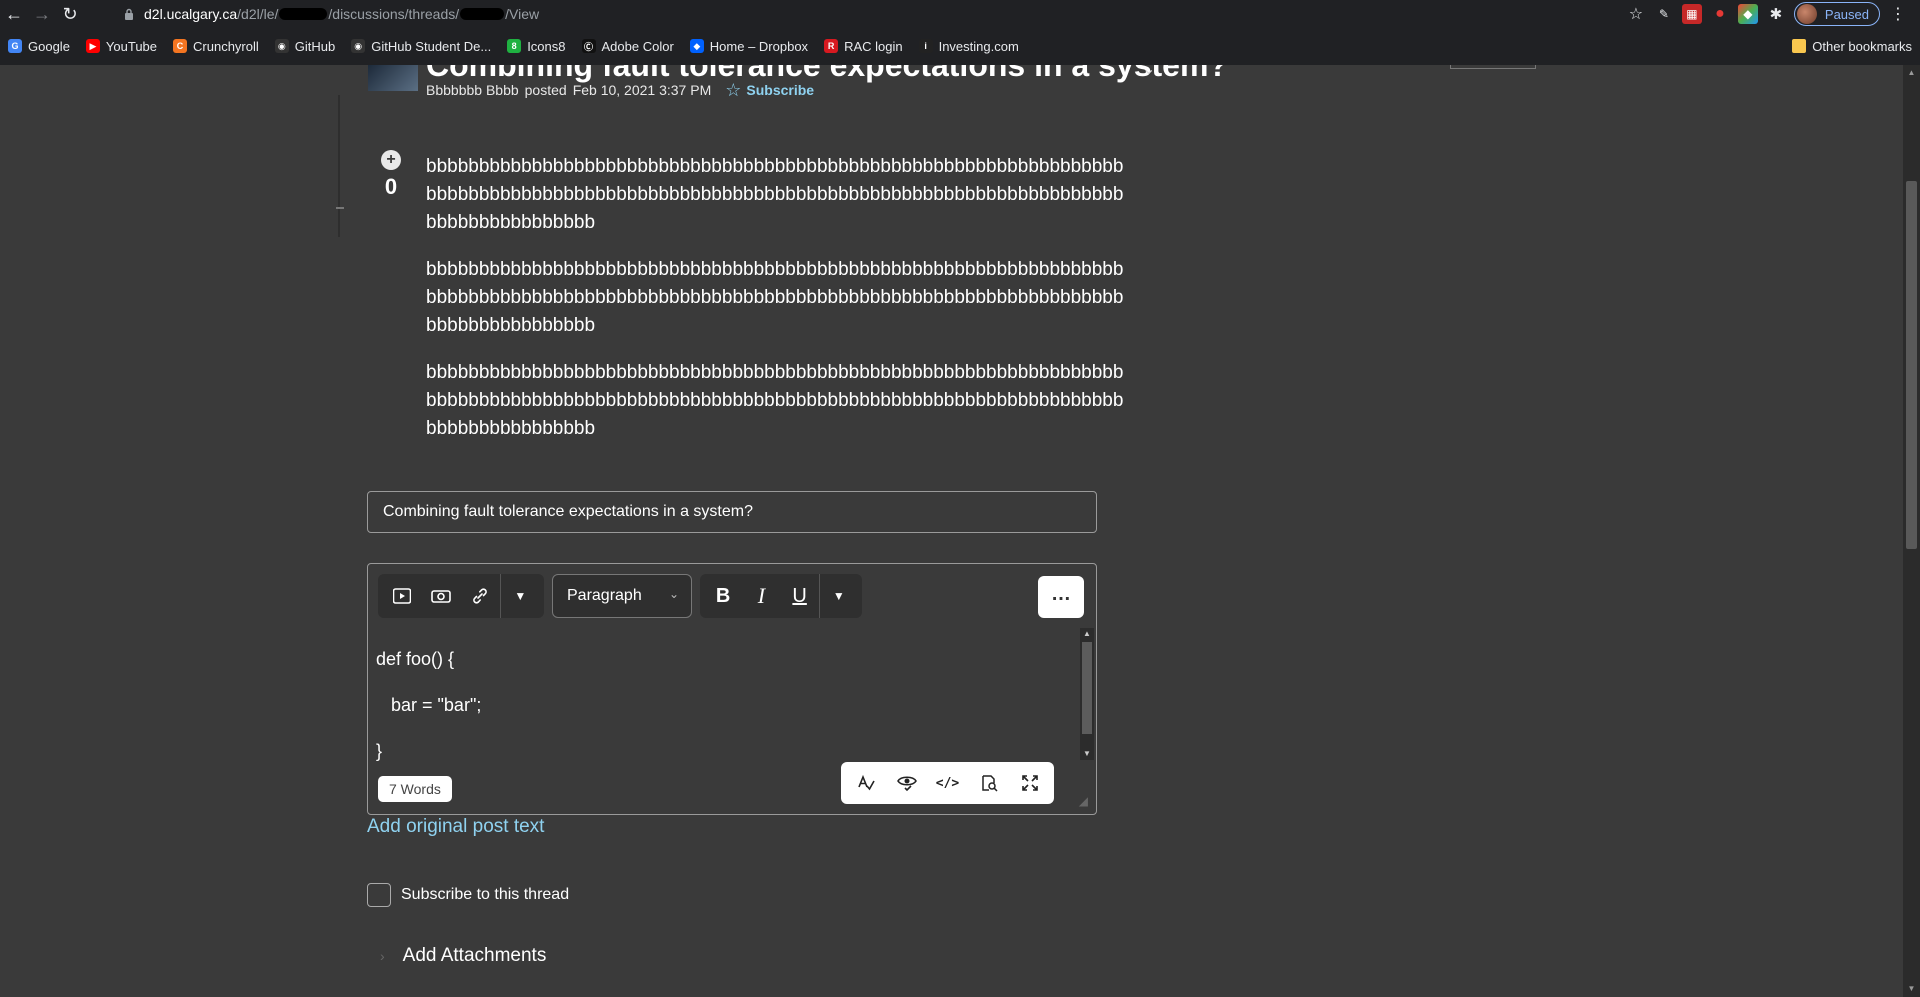  I want to click on rac-icon: R, so click(831, 46).